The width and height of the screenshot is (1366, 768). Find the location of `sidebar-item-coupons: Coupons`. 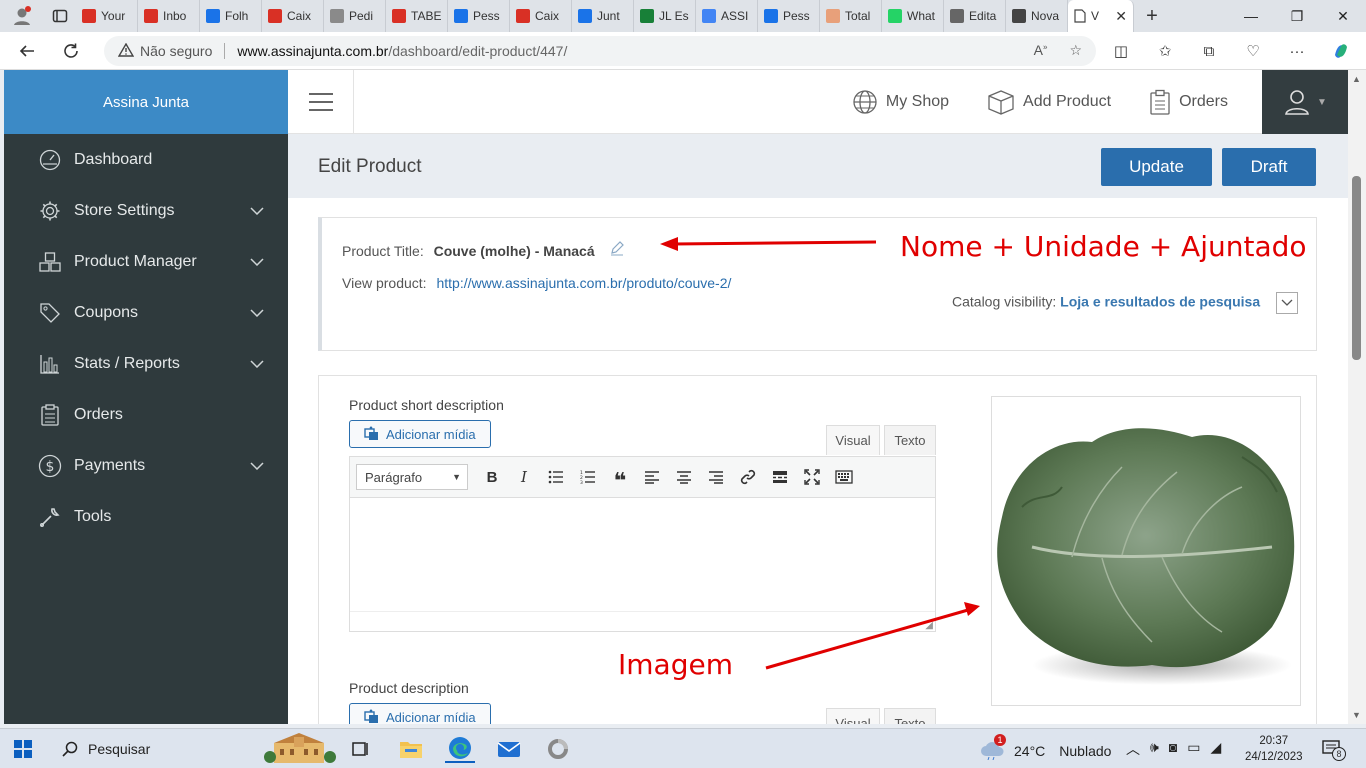

sidebar-item-coupons: Coupons is located at coordinates (146, 312).